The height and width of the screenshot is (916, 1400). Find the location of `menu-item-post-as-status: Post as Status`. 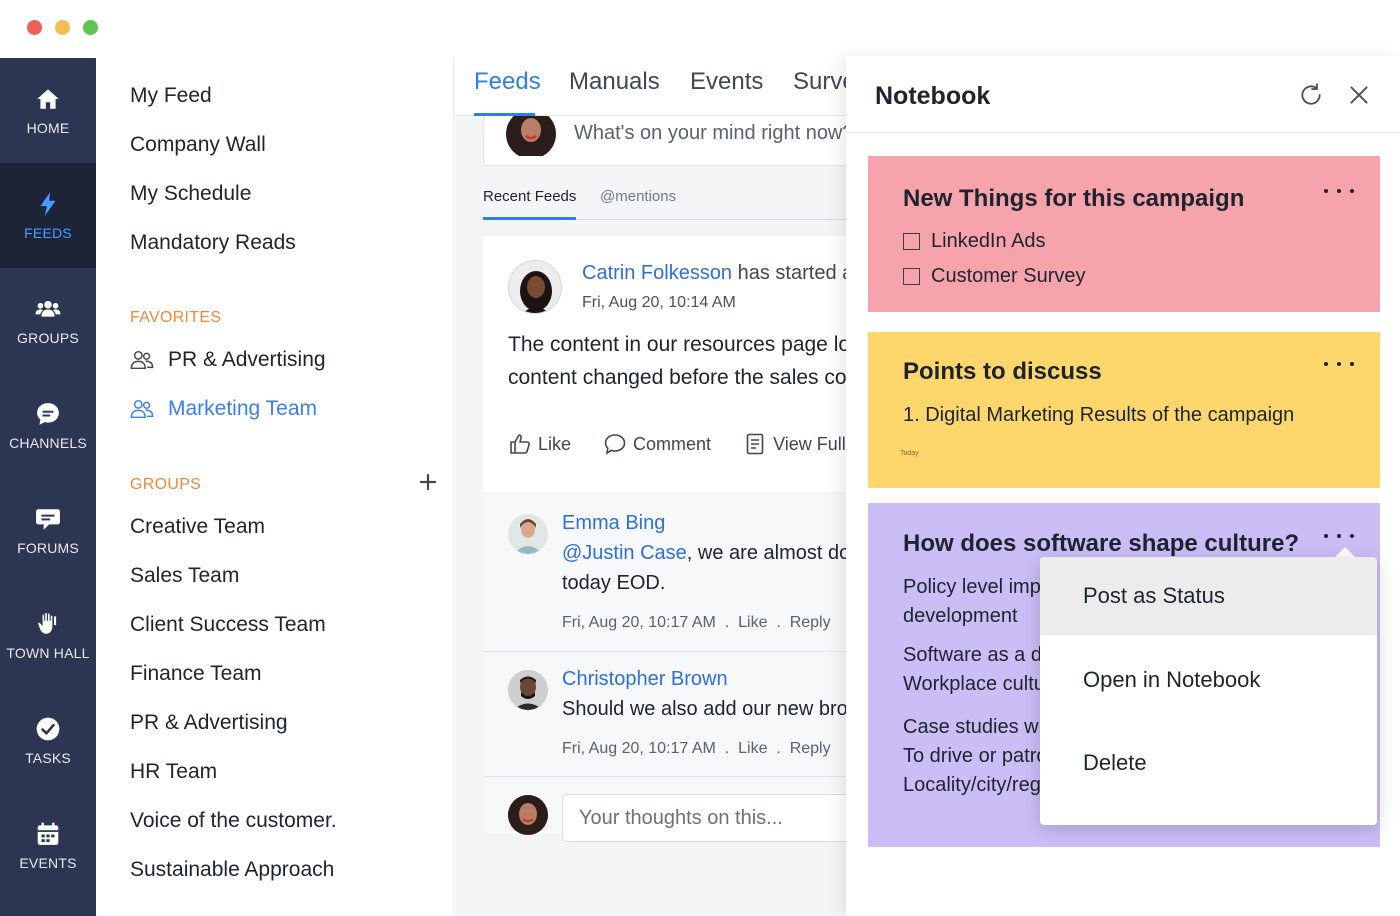

menu-item-post-as-status: Post as Status is located at coordinates (1208, 596).